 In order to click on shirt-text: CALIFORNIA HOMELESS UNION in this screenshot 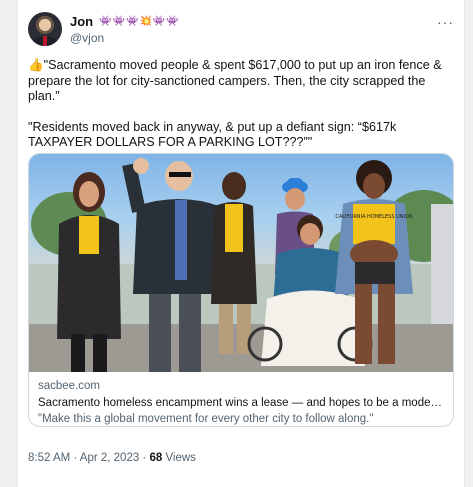, I will do `click(374, 217)`.